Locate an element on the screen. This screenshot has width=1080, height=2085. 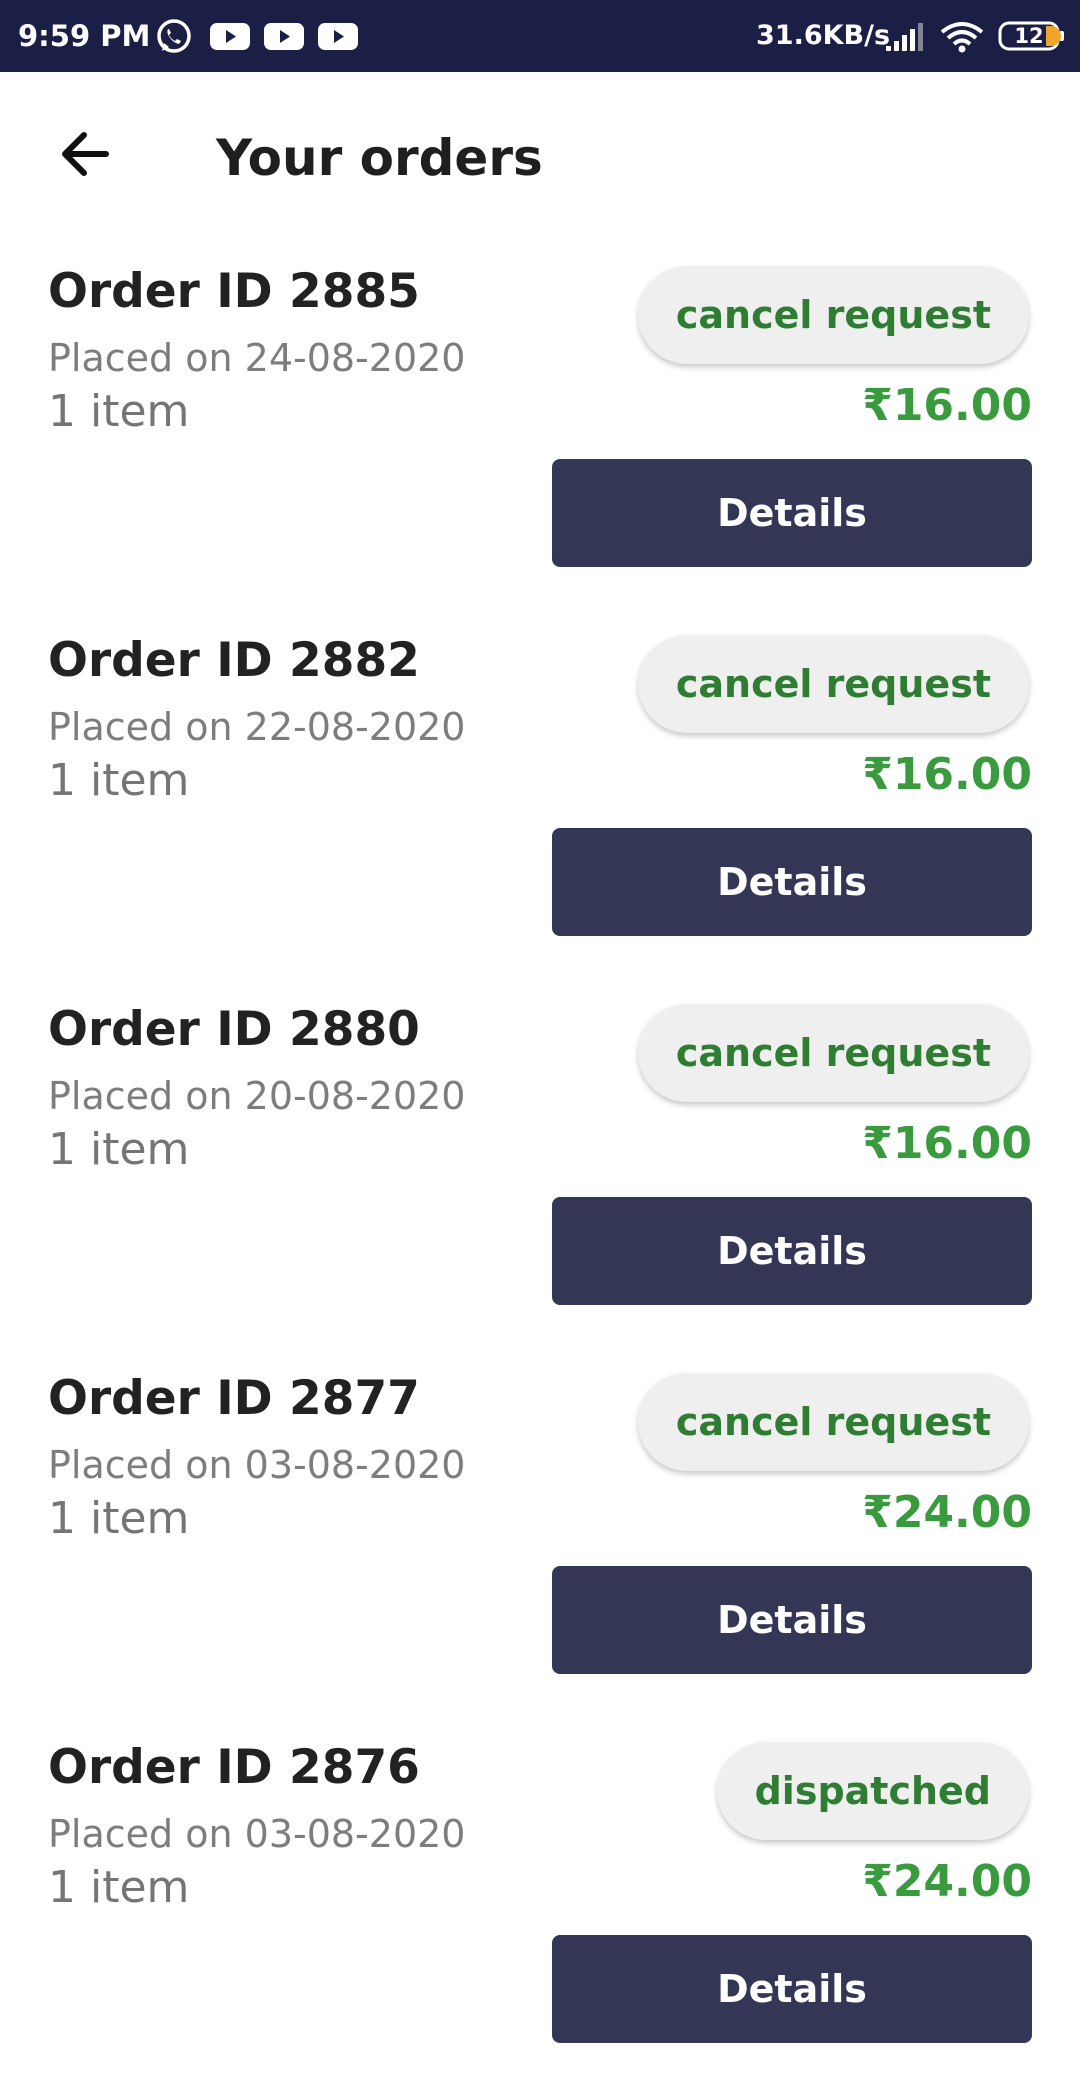
page-title: Your orders is located at coordinates (379, 158).